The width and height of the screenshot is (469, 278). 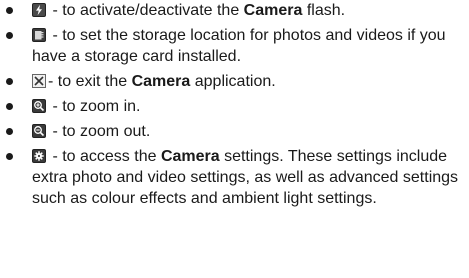 I want to click on item-text-pre: - to zoom in., so click(x=94, y=106).